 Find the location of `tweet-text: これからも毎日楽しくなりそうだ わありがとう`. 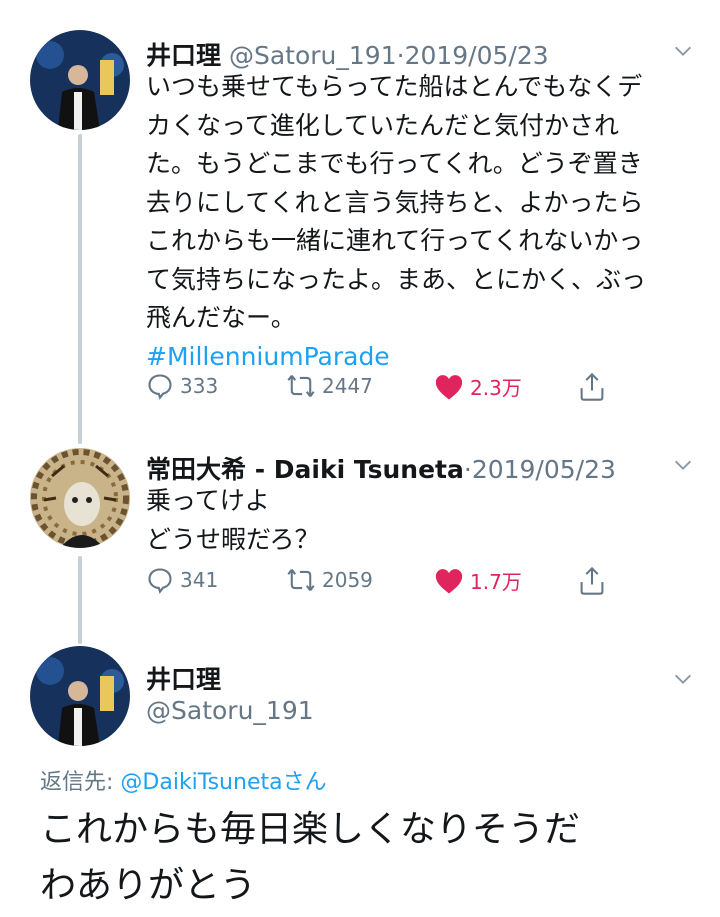

tweet-text: これからも毎日楽しくなりそうだ わありがとう is located at coordinates (310, 857).